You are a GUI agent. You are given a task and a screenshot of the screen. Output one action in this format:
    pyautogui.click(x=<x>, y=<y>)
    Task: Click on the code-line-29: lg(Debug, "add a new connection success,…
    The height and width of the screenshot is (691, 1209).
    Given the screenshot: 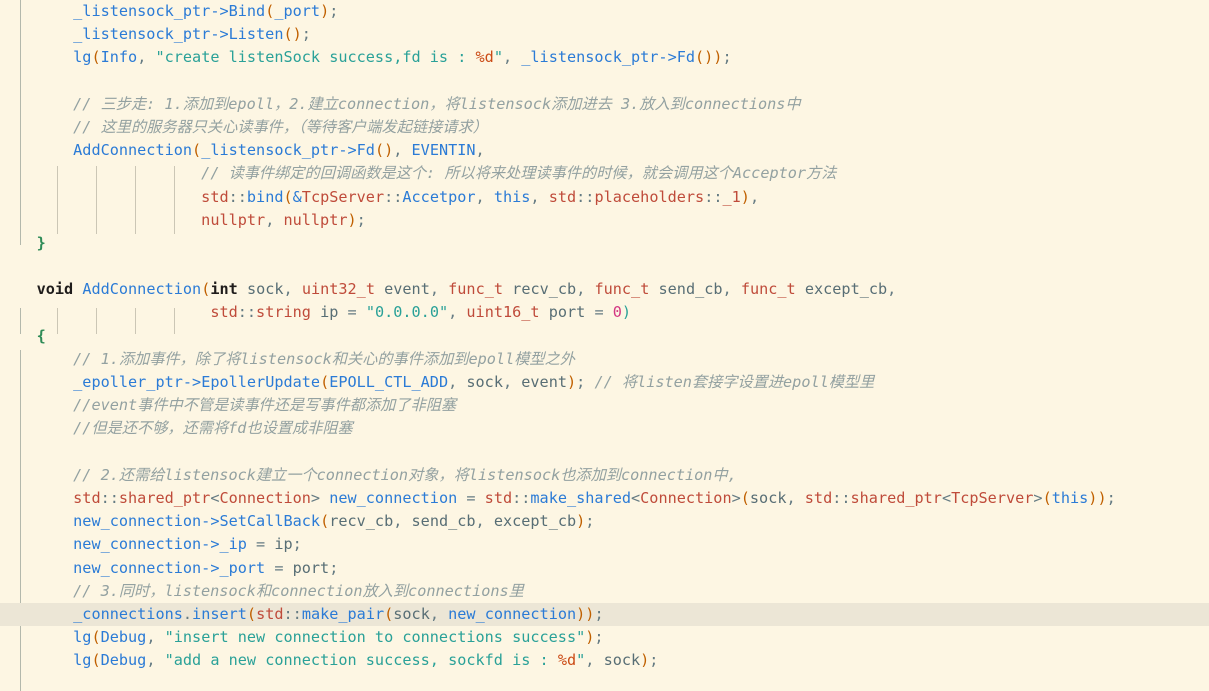 What is the action you would take?
    pyautogui.click(x=604, y=660)
    